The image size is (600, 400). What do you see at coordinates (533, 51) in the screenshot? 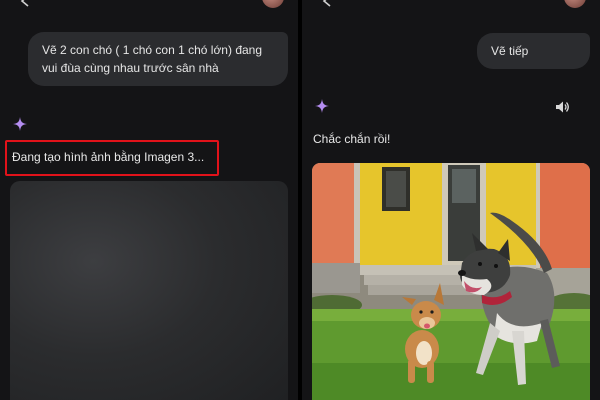
I see `user-prompt-bubble: Vẽ tiếp` at bounding box center [533, 51].